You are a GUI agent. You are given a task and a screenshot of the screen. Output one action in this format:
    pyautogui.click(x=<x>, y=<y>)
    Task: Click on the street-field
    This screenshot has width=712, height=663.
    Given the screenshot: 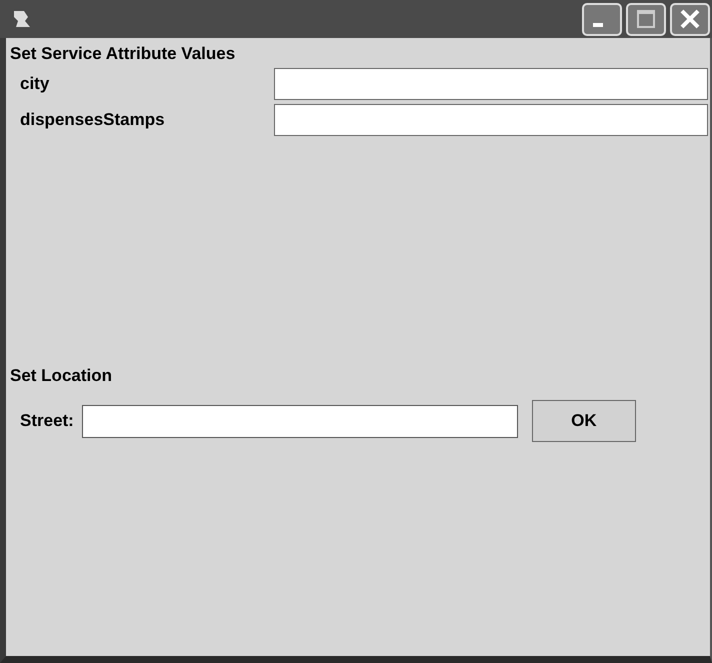 What is the action you would take?
    pyautogui.click(x=300, y=421)
    